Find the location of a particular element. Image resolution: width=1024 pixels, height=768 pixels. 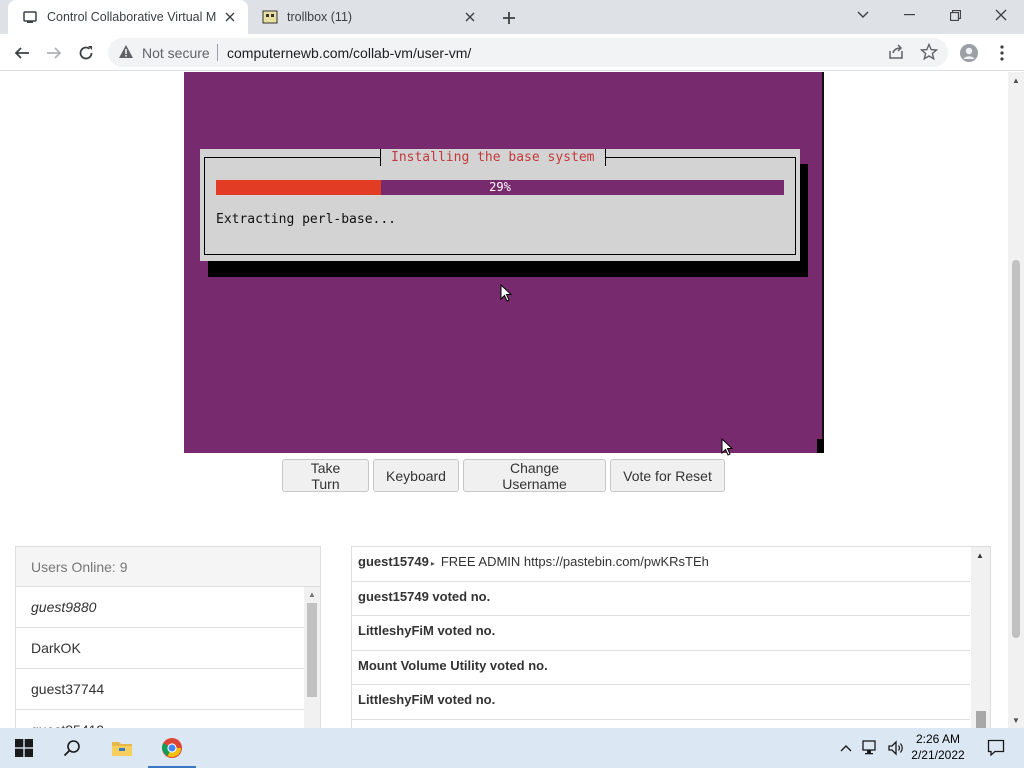

network-button is located at coordinates (871, 748).